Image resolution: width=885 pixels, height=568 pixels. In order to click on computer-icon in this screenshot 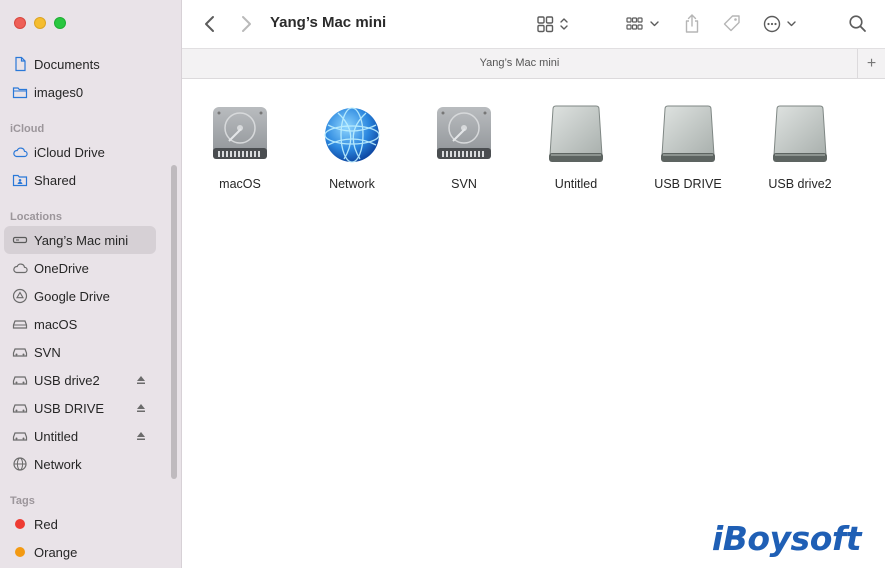, I will do `click(20, 240)`.